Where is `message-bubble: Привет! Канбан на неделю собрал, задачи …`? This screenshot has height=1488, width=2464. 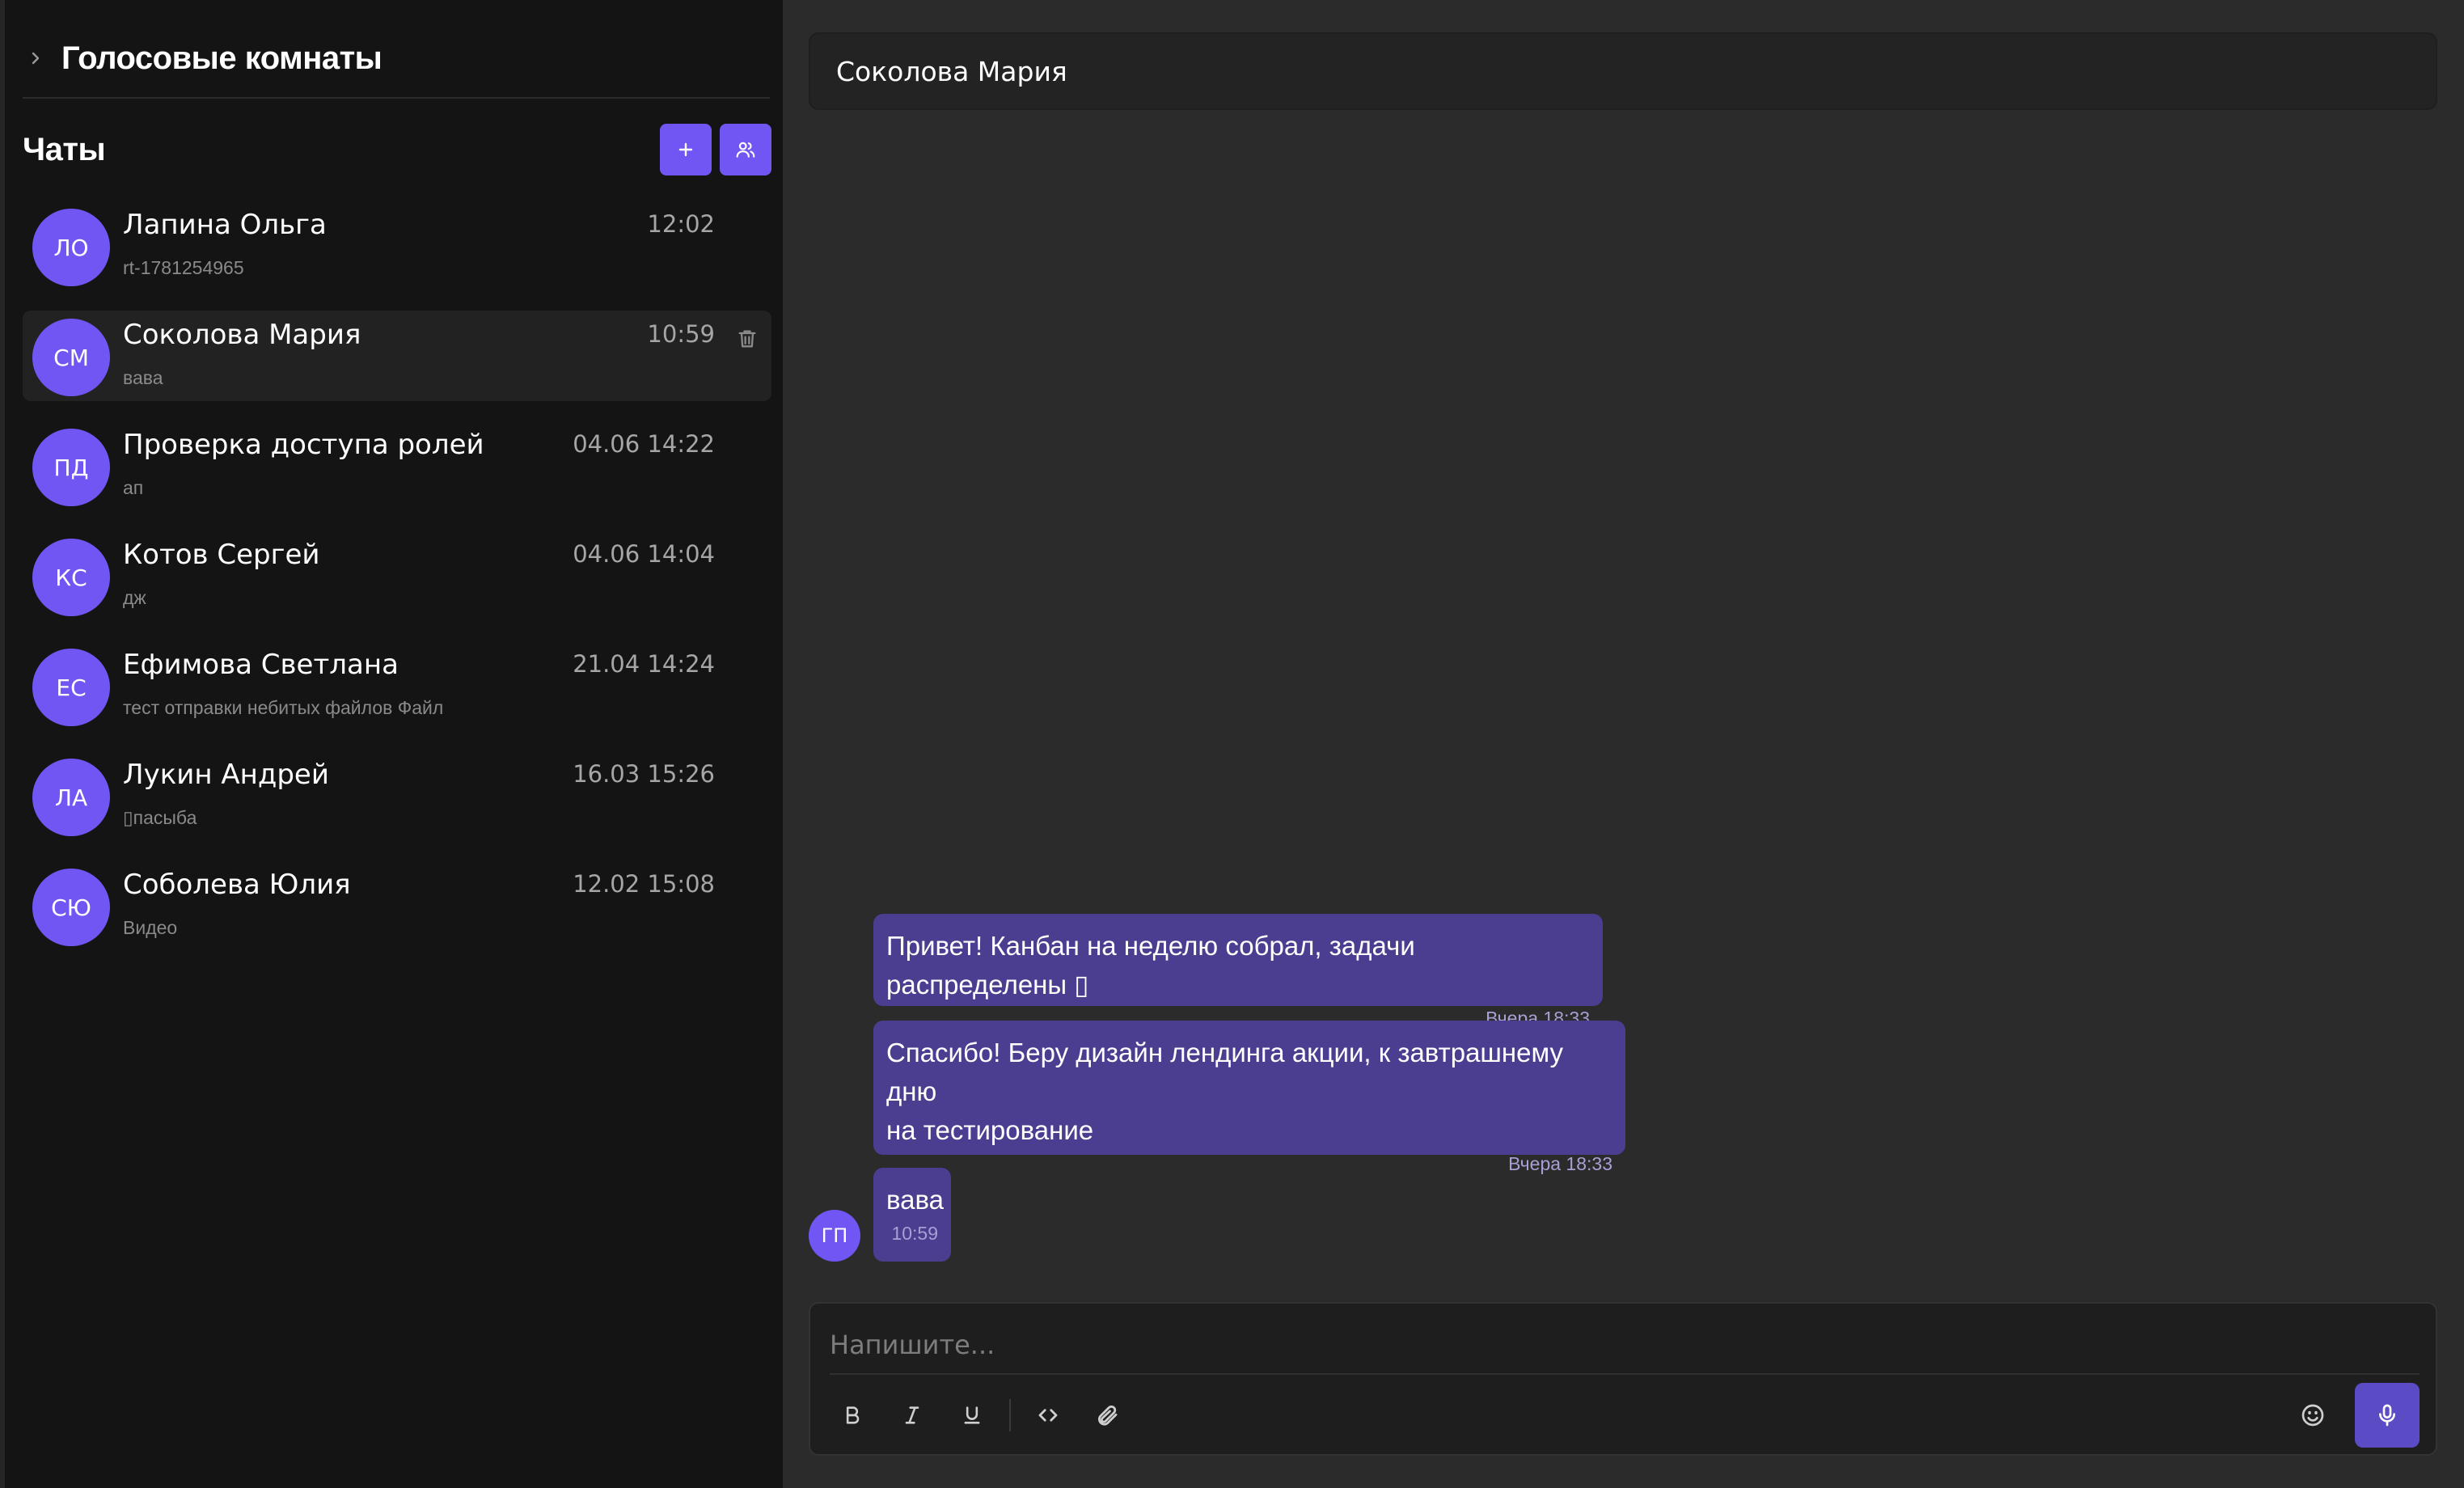
message-bubble: Привет! Канбан на неделю собрал, задачи … is located at coordinates (1238, 971).